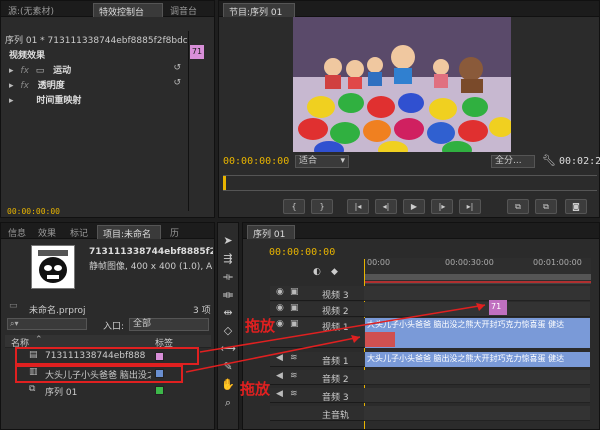 This screenshot has height=430, width=600. I want to click on drag-arrows, so click(335, 338).